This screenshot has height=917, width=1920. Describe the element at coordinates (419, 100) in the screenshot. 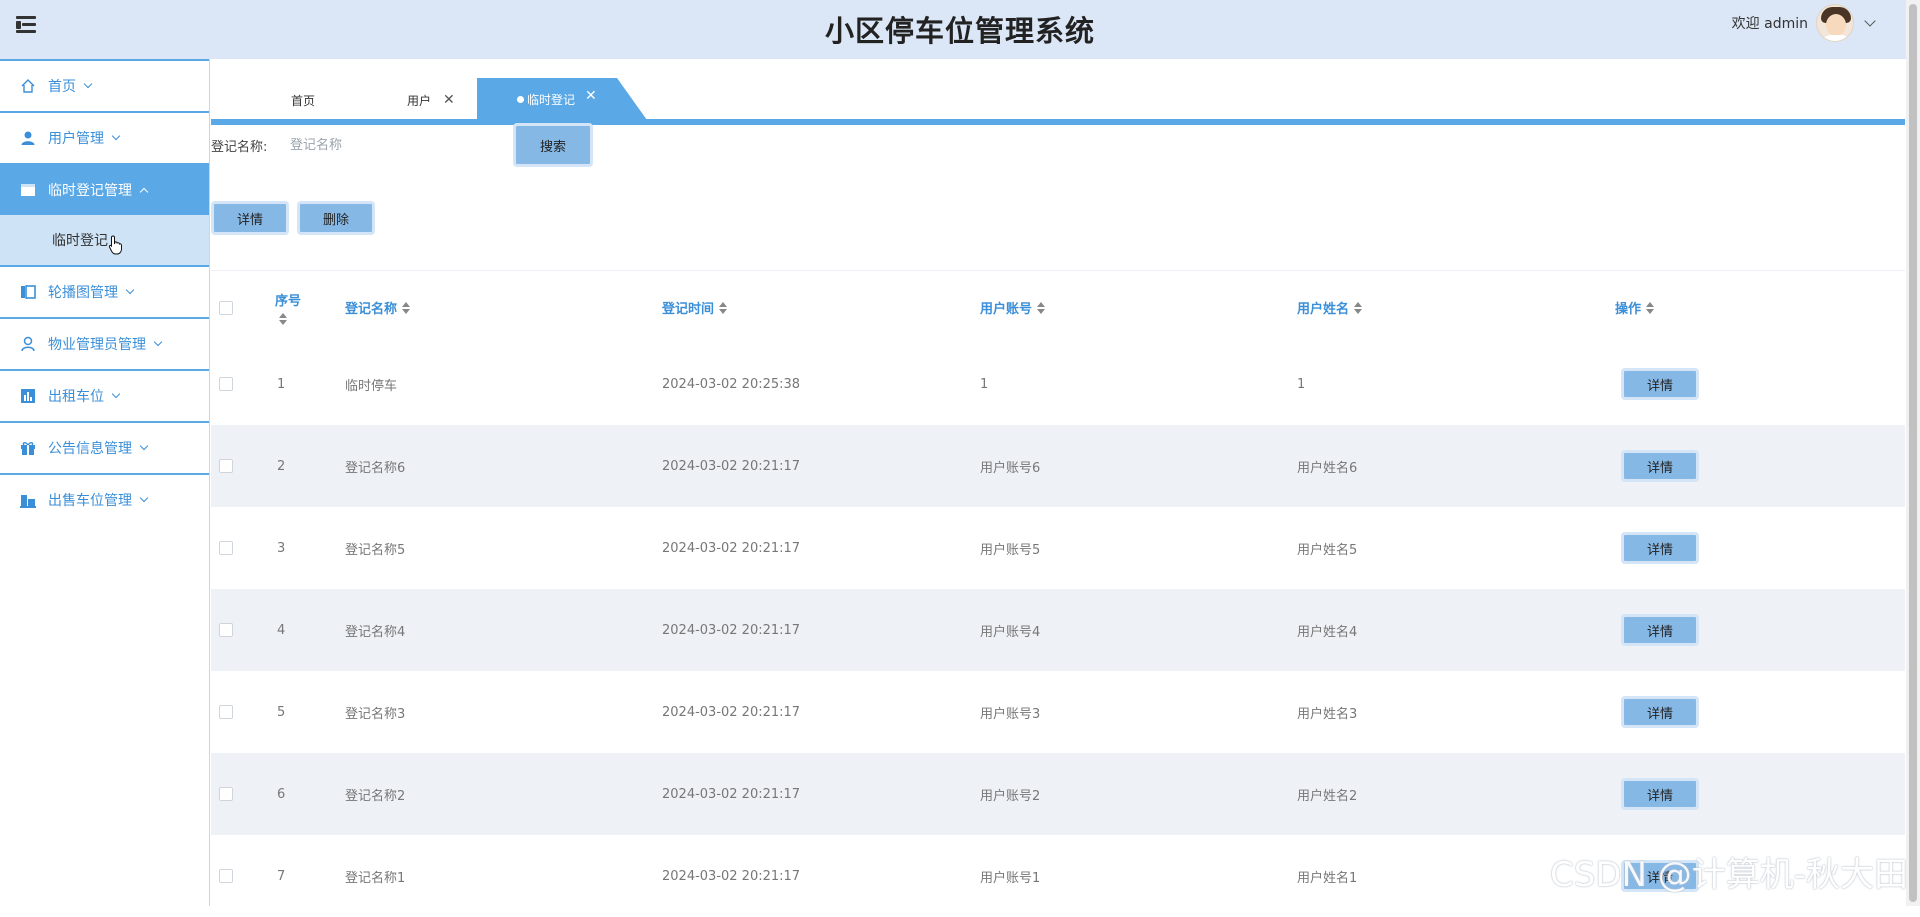

I see `tab-label: 用户` at that location.